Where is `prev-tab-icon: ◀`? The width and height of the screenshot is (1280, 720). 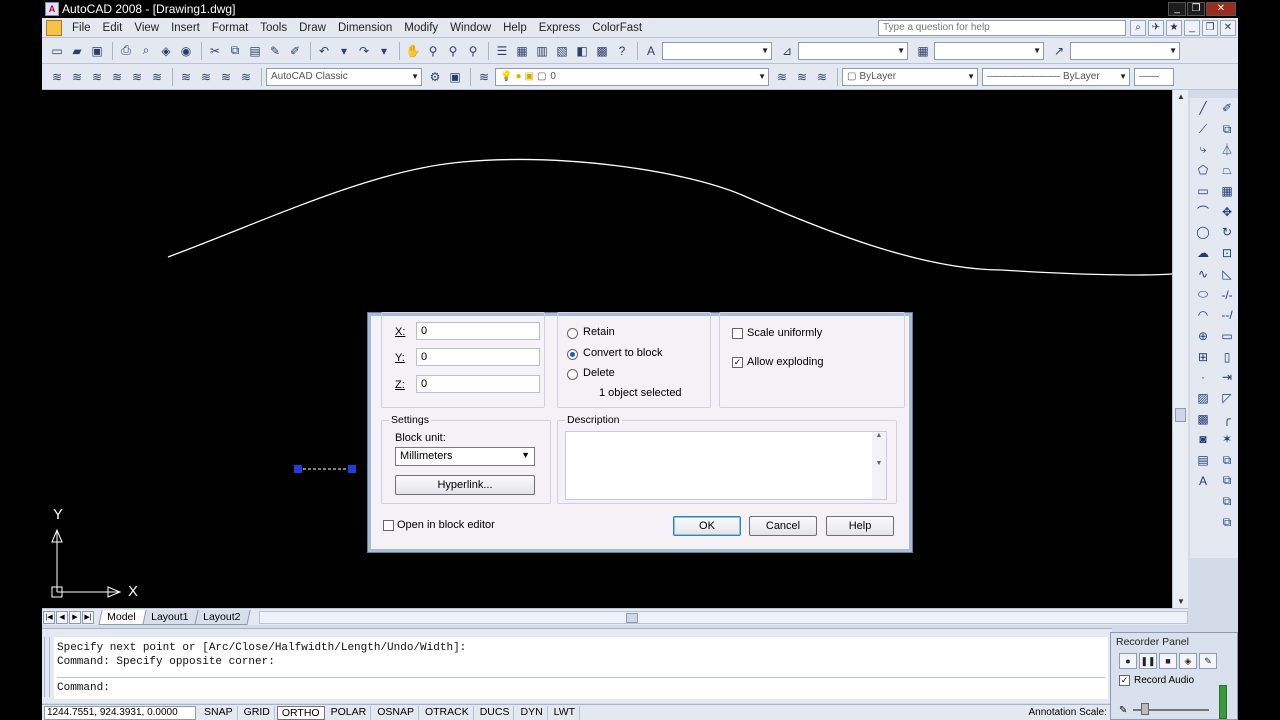 prev-tab-icon: ◀ is located at coordinates (62, 617).